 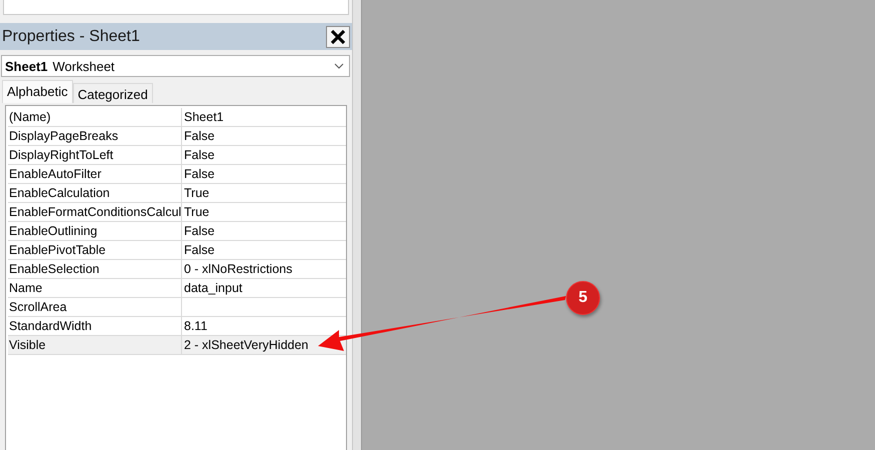 I want to click on property-value: 8.11, so click(x=196, y=326).